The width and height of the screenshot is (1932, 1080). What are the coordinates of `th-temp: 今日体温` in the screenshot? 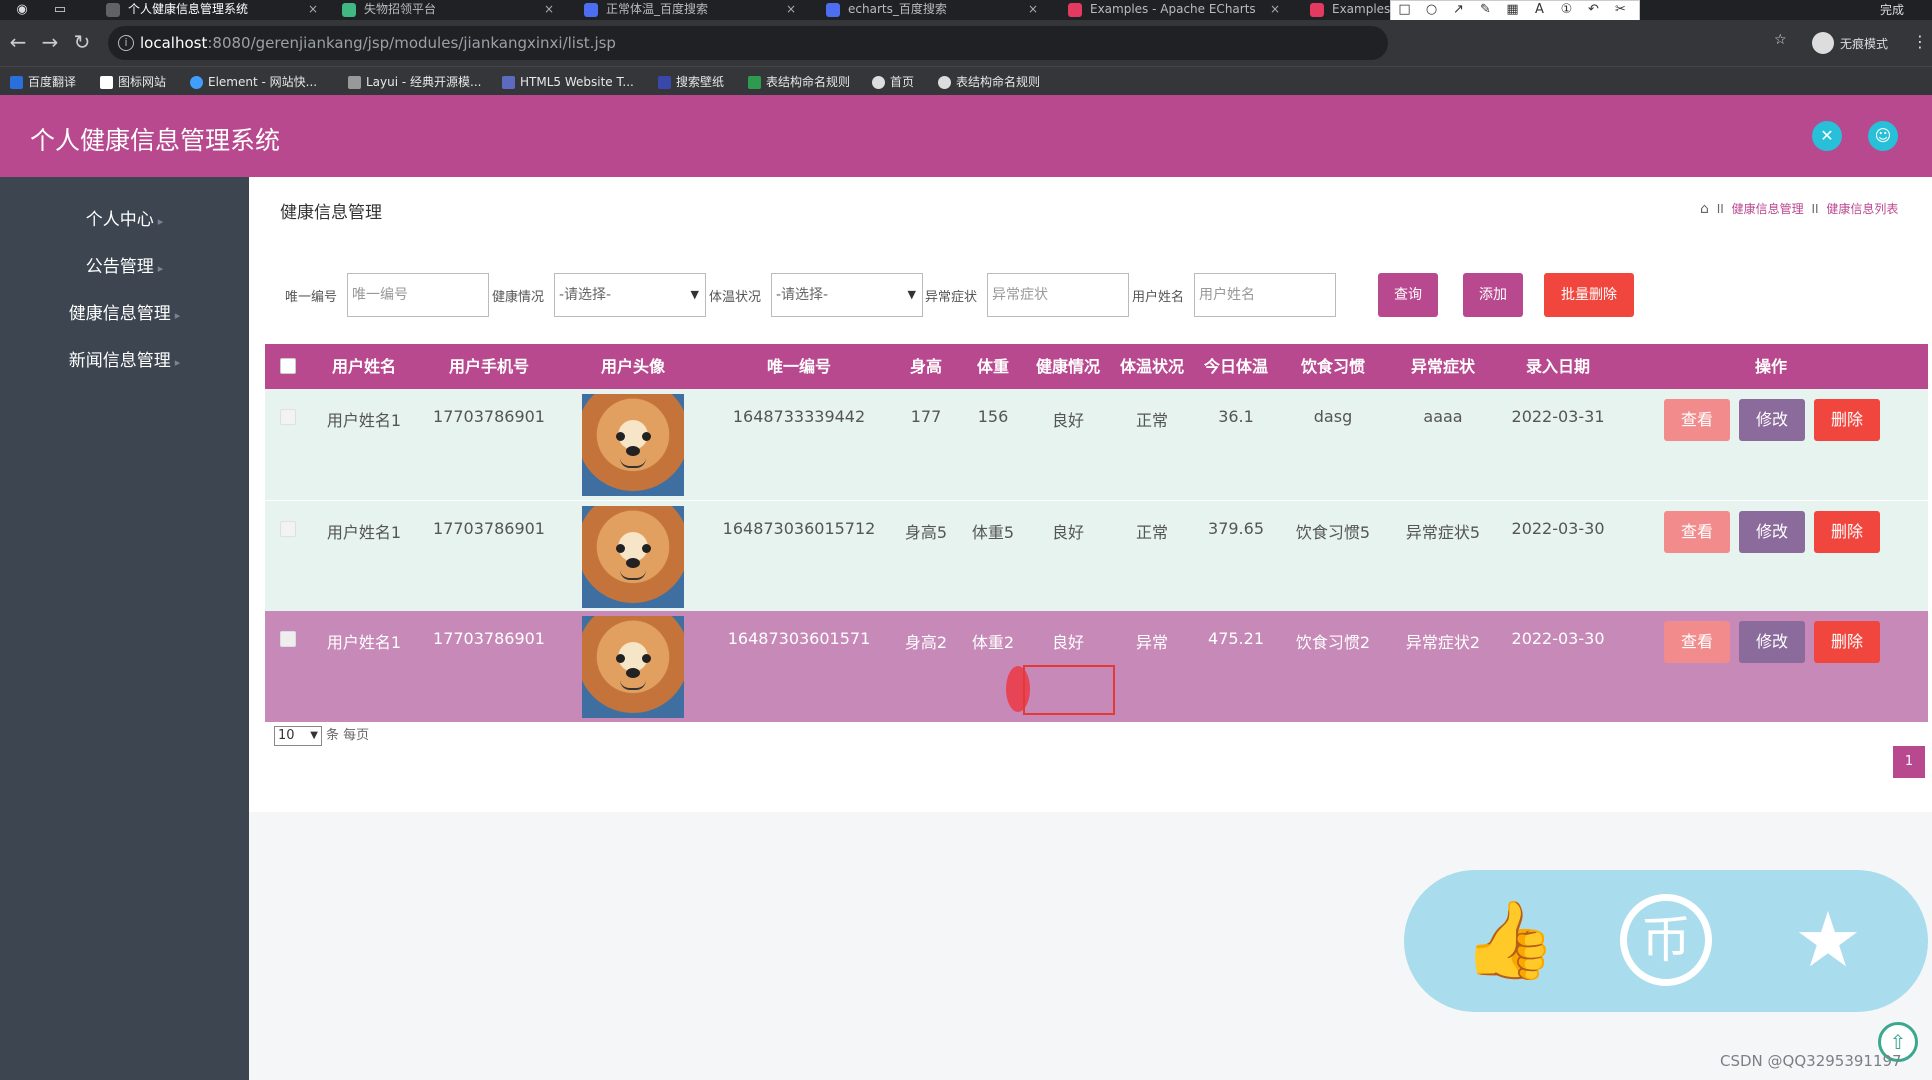 It's located at (1236, 366).